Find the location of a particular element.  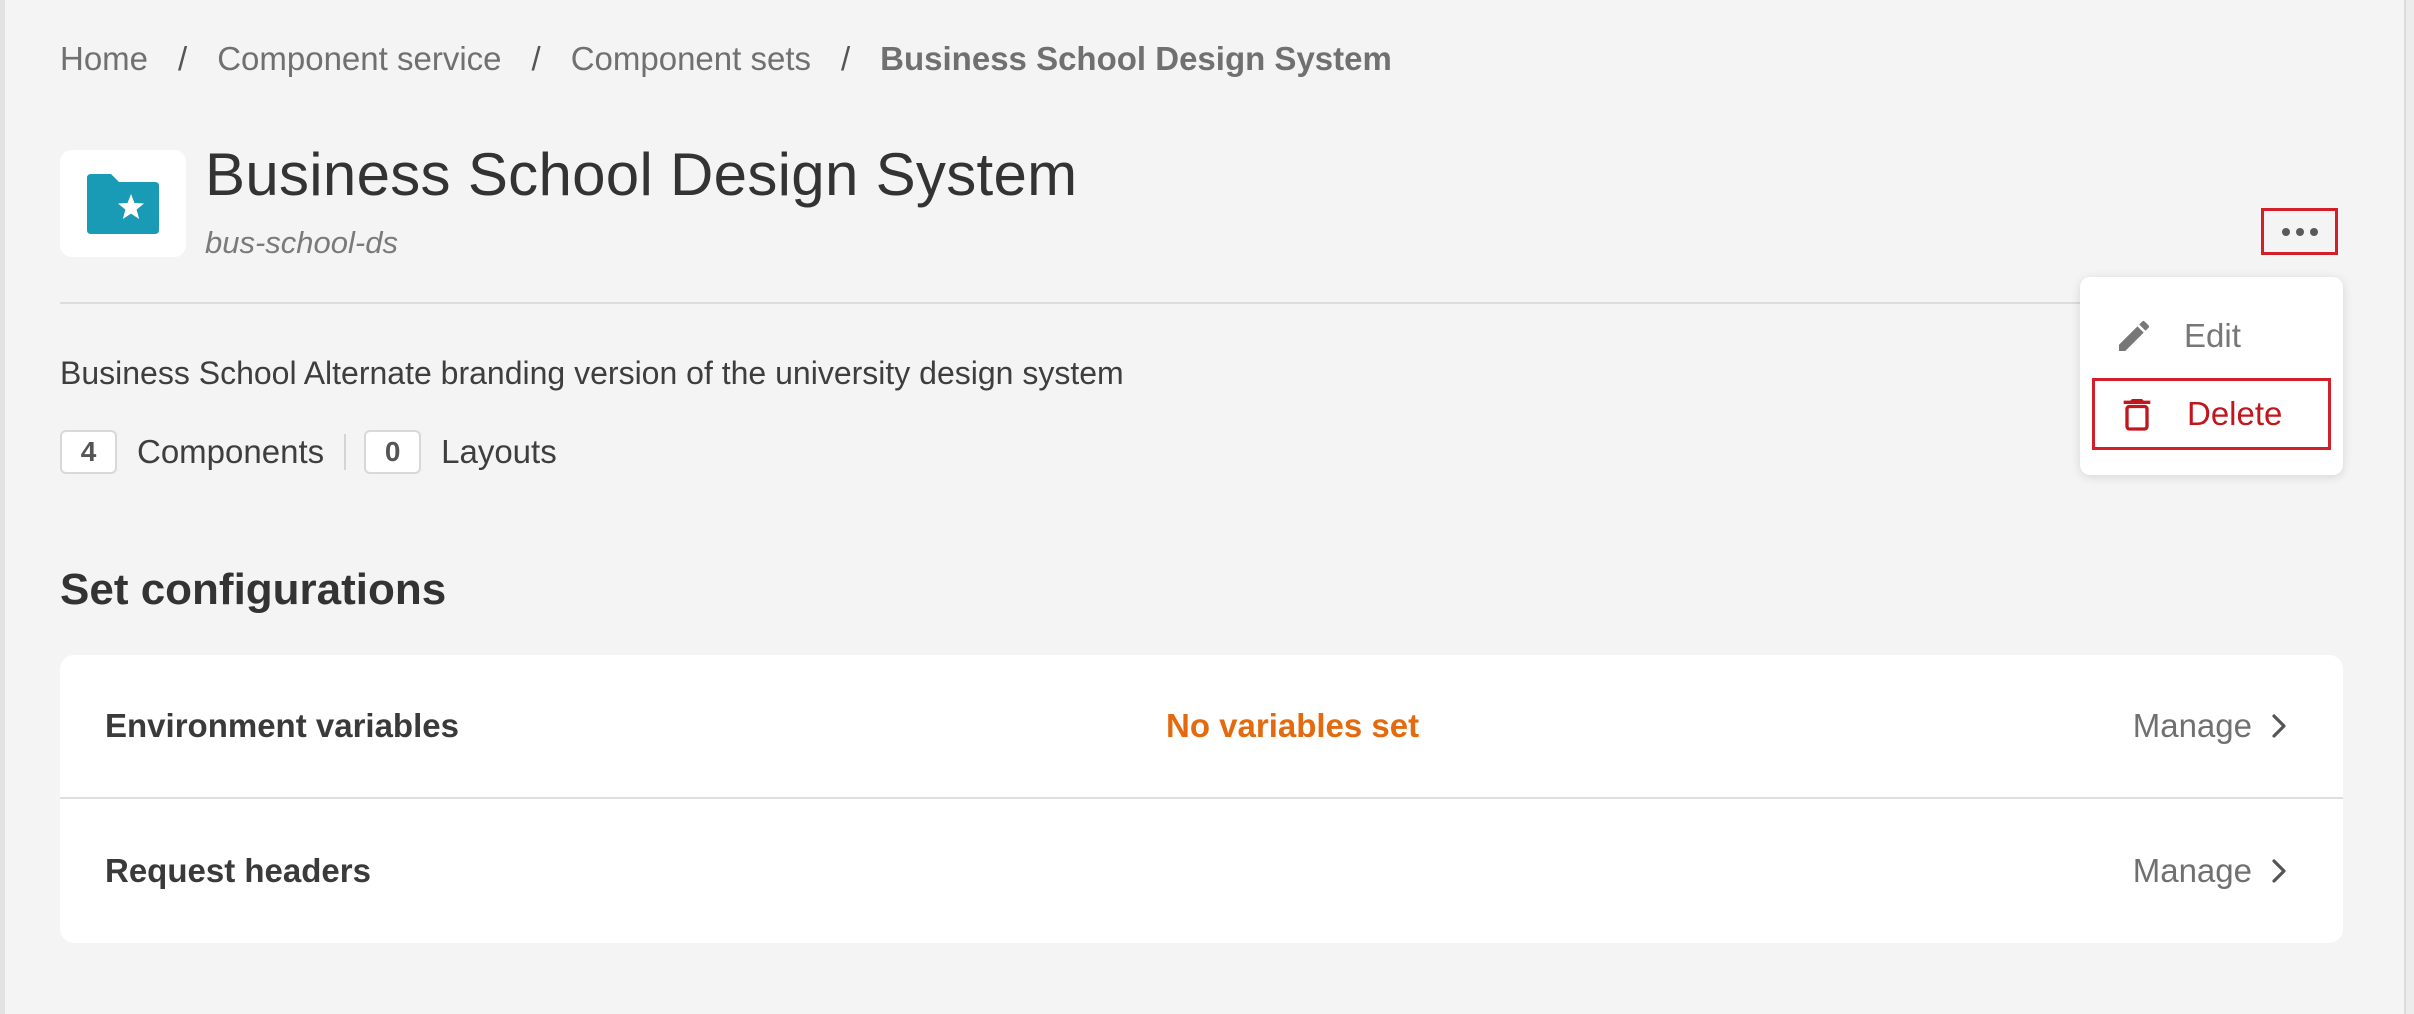

config-row-request-headers: Request headers Manage is located at coordinates (1201, 871).